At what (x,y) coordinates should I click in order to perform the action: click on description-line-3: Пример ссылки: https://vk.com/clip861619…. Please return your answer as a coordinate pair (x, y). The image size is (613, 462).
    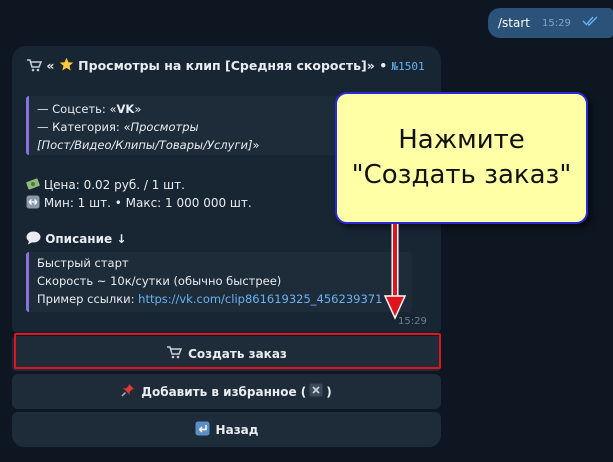
    Looking at the image, I should click on (209, 299).